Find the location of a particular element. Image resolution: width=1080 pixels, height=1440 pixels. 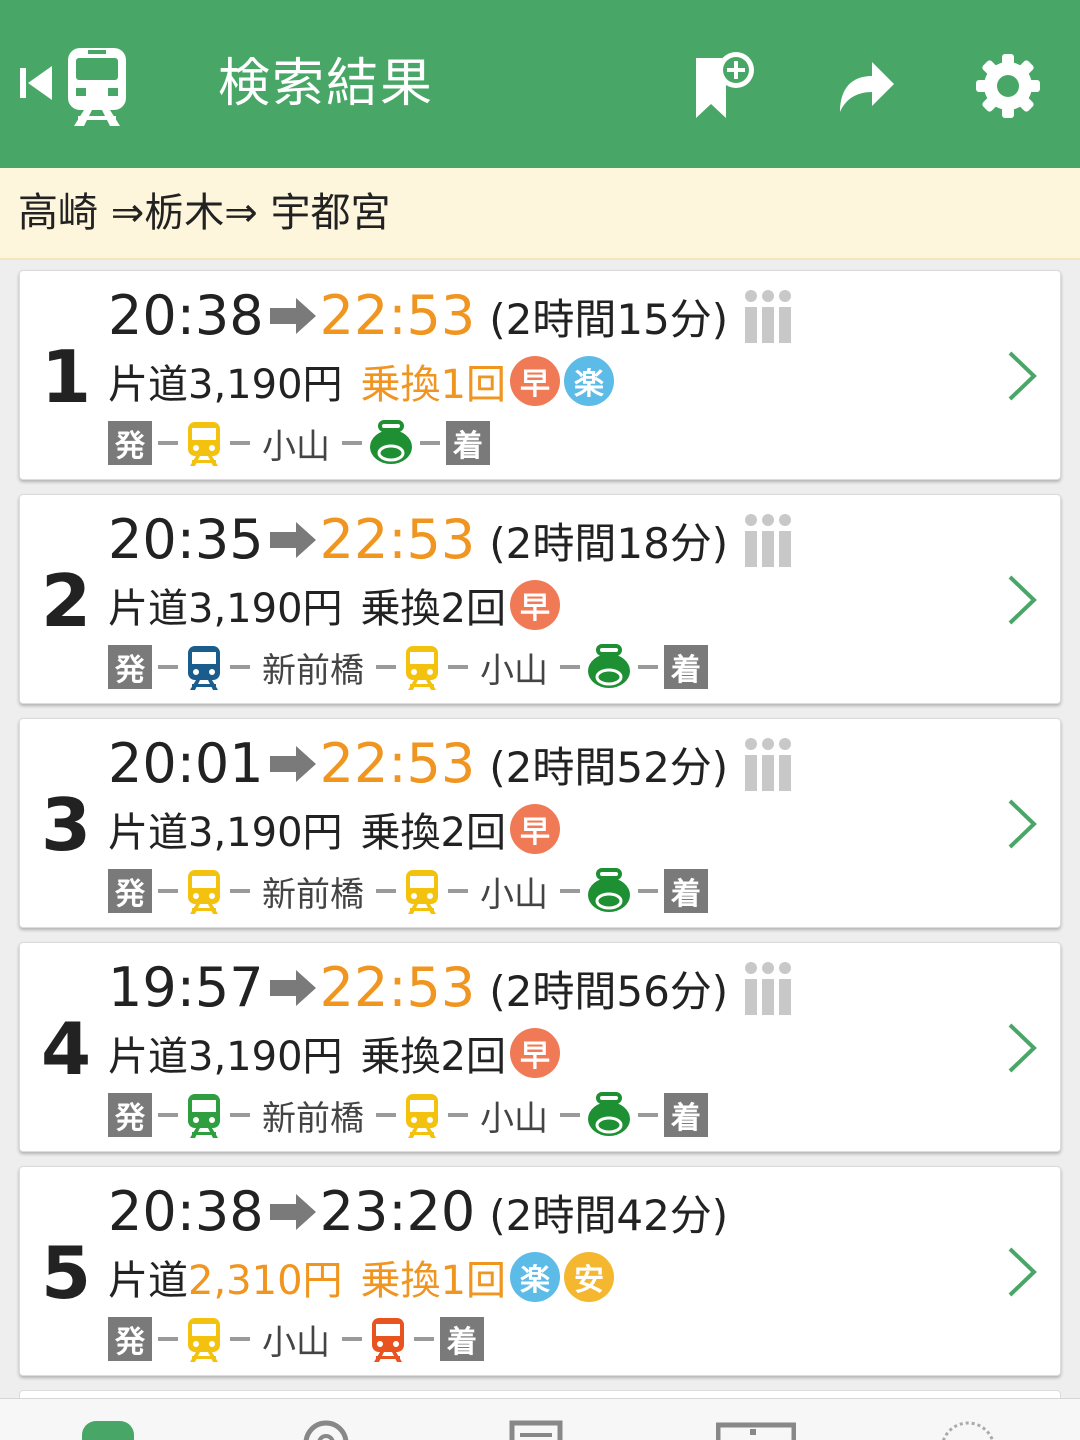

time-row: 20:38 23:20 (2時間42分) is located at coordinates (418, 1212).